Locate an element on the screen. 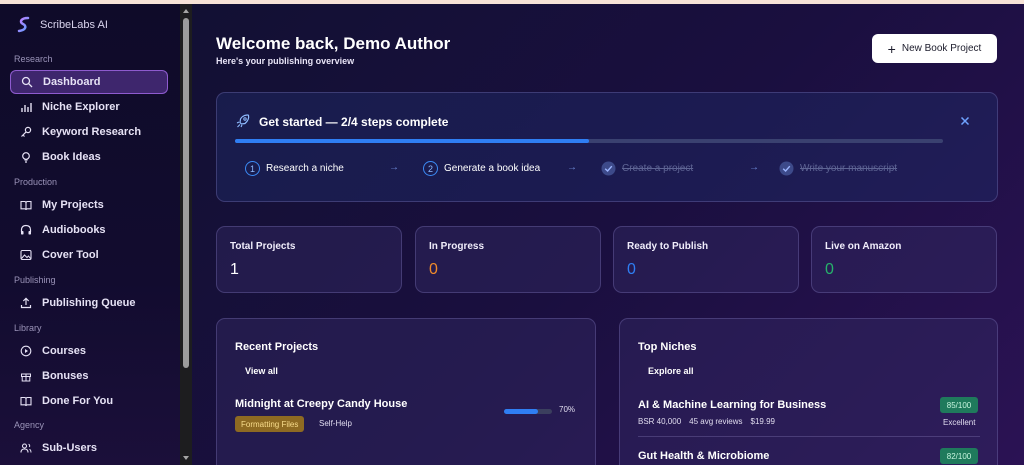 This screenshot has height=465, width=1024. sidebar-item-sub-users: Sub-Users is located at coordinates (89, 448).